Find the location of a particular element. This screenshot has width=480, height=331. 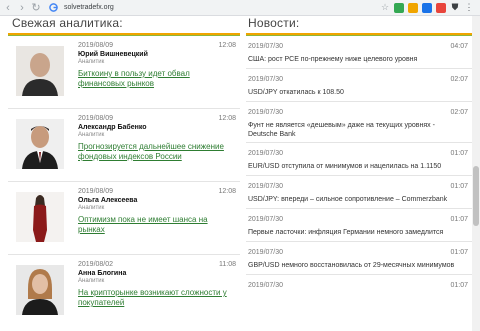

shield-icon: ⛊ is located at coordinates (455, 7).